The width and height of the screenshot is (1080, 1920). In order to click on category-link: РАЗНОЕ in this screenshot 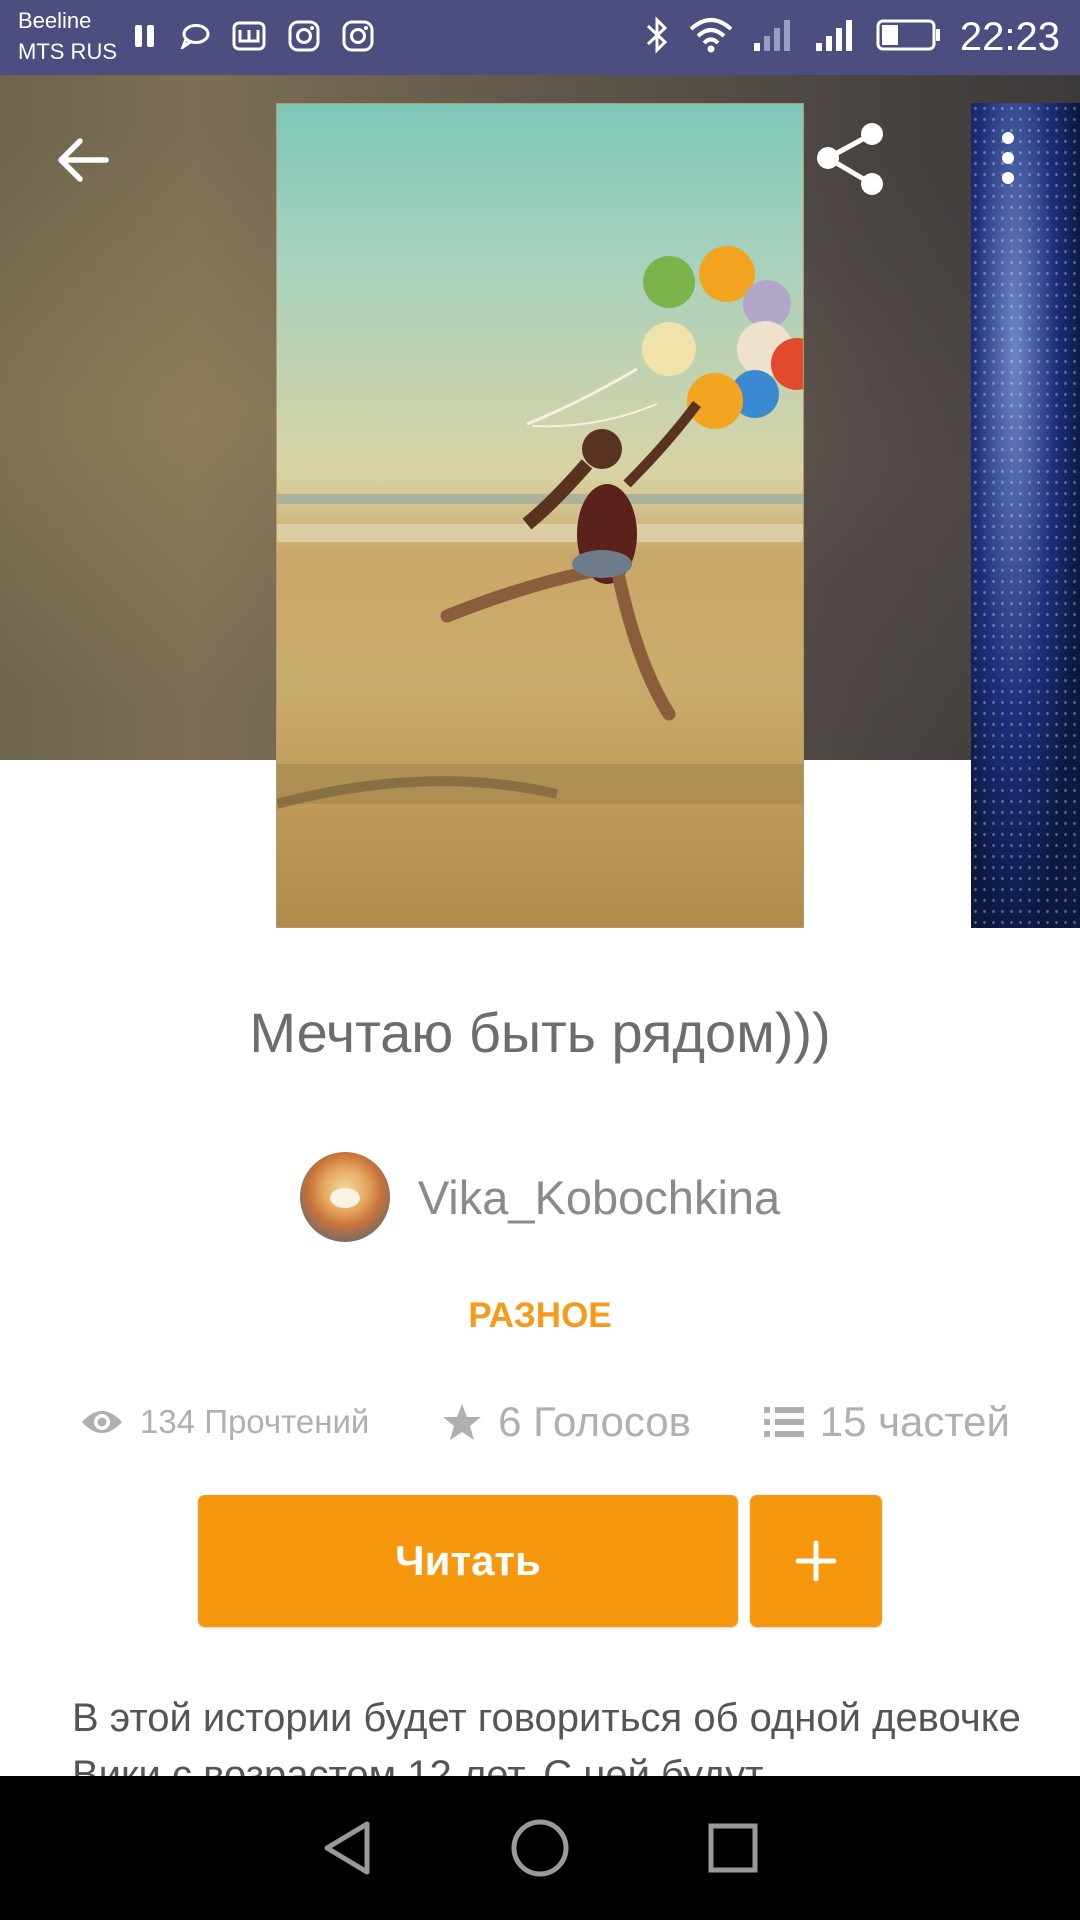, I will do `click(540, 1316)`.